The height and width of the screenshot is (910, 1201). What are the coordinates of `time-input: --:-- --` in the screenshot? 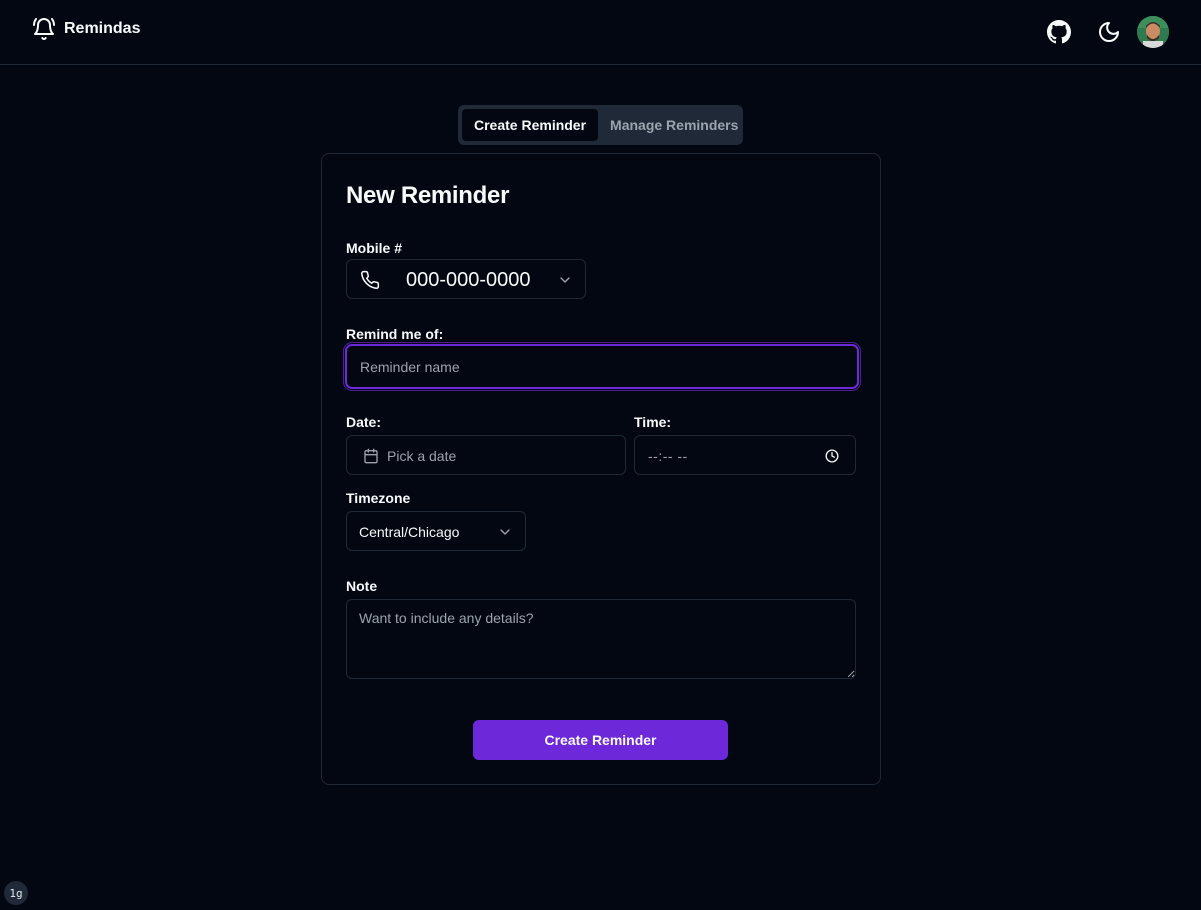 It's located at (745, 455).